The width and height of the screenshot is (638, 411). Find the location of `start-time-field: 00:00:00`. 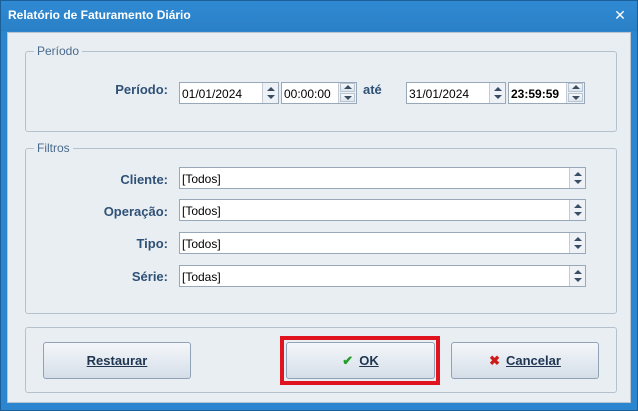

start-time-field: 00:00:00 is located at coordinates (319, 93).